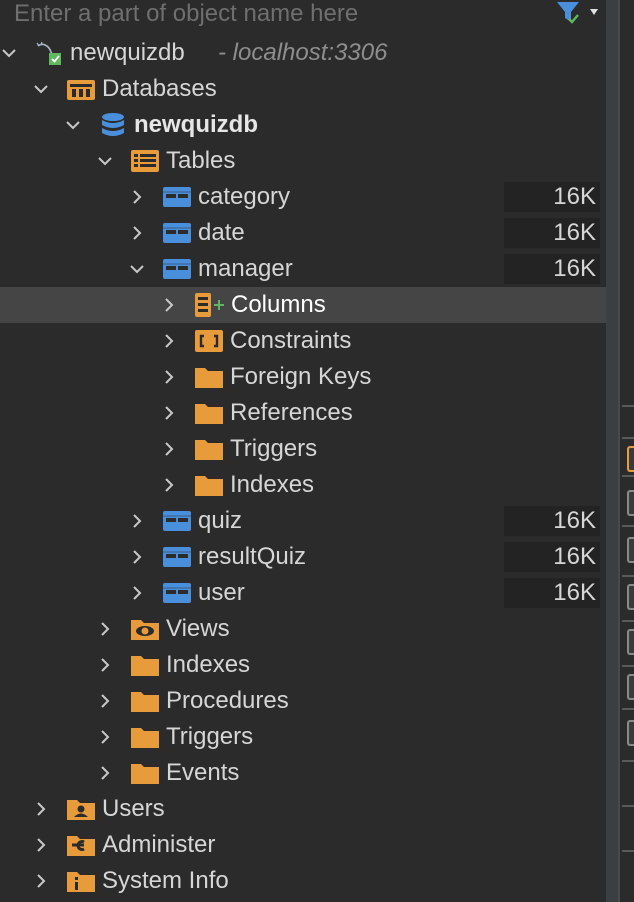 Image resolution: width=634 pixels, height=902 pixels. I want to click on tree-item-label: References, so click(291, 412).